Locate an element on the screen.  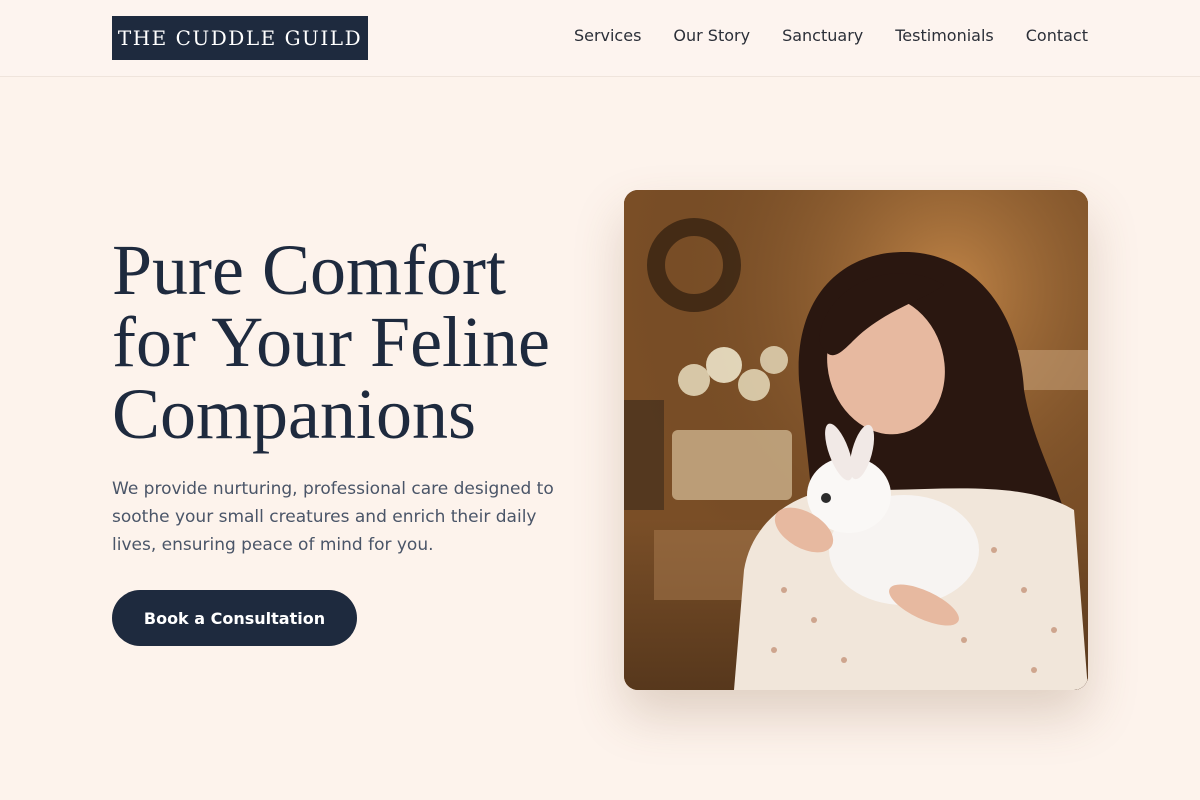
nav-link-testimonials: Testimonials is located at coordinates (944, 36).